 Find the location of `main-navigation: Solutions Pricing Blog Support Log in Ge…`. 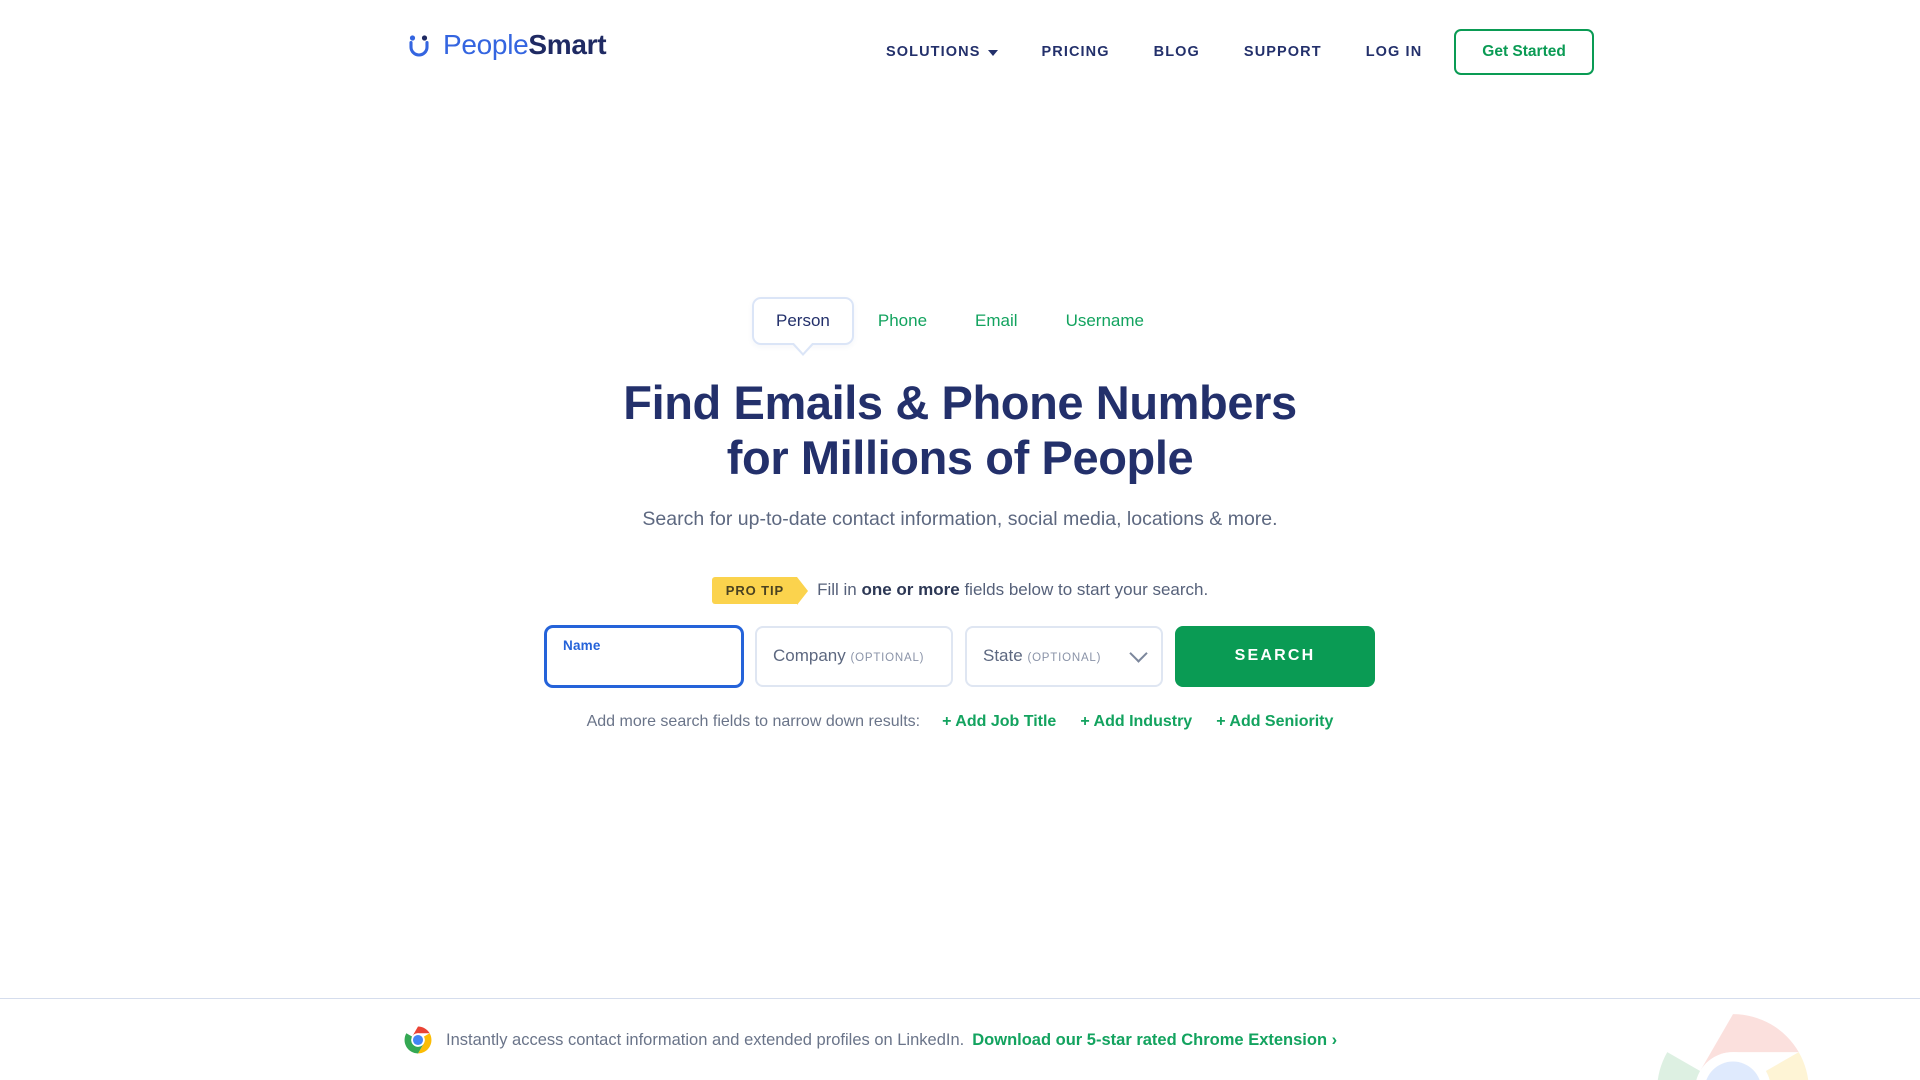

main-navigation: Solutions Pricing Blog Support Log in Ge… is located at coordinates (1240, 52).